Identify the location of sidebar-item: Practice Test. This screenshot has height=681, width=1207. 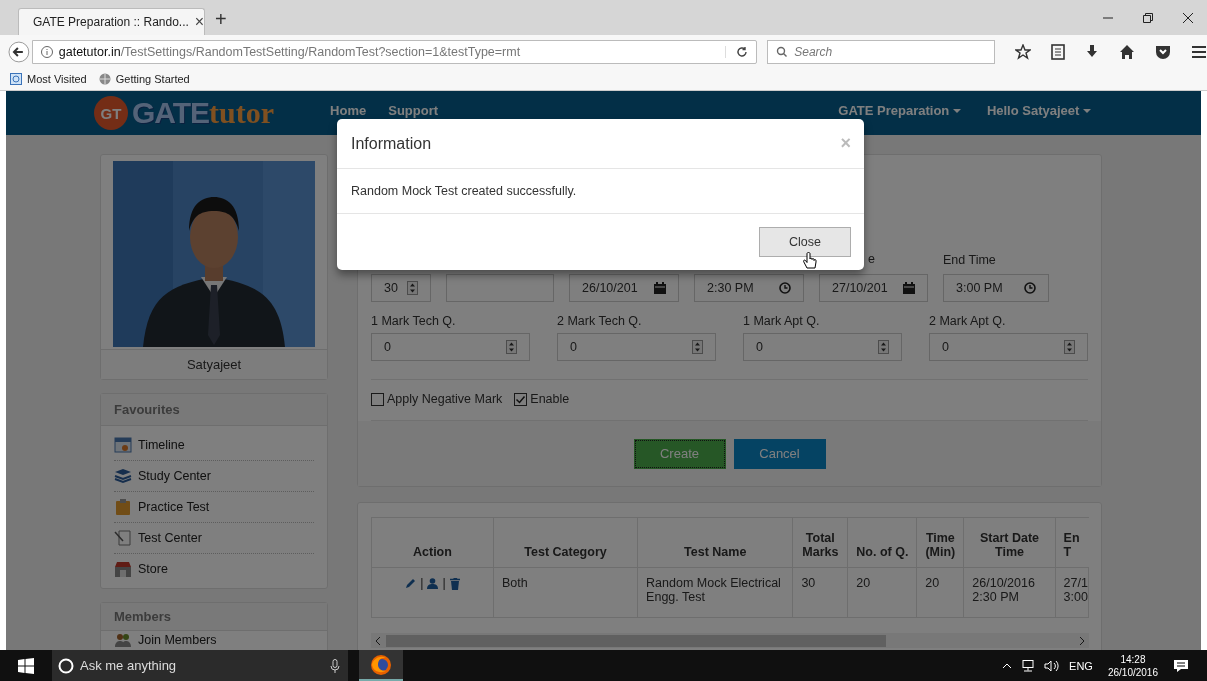
(214, 507).